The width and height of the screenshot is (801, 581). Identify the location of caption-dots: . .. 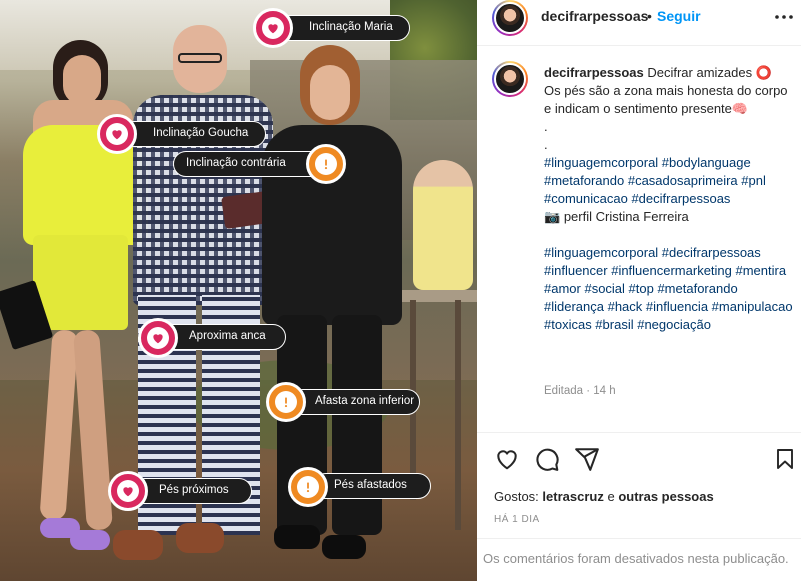
(546, 135).